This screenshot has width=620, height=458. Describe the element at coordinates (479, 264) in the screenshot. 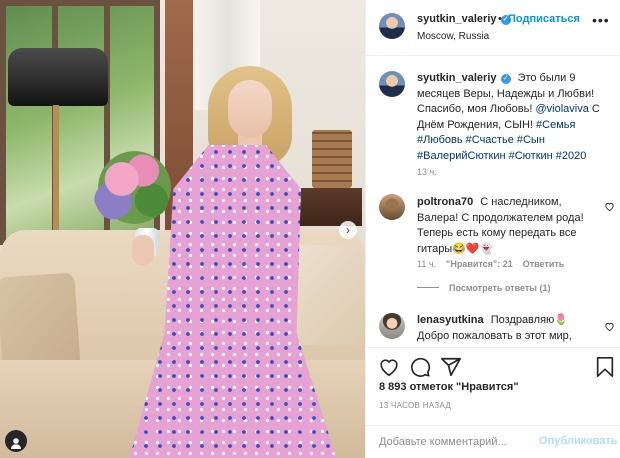

I see `comment-likes: "Нравится": 21` at that location.